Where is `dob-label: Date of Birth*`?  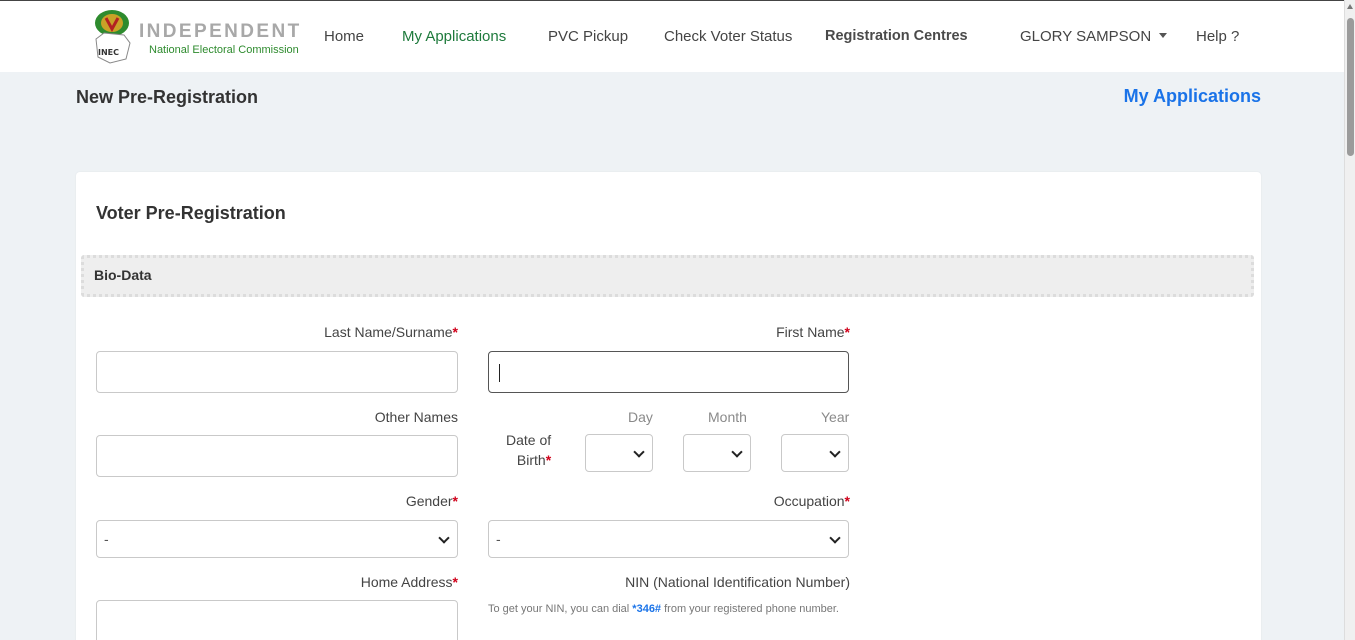
dob-label: Date of Birth* is located at coordinates (529, 450).